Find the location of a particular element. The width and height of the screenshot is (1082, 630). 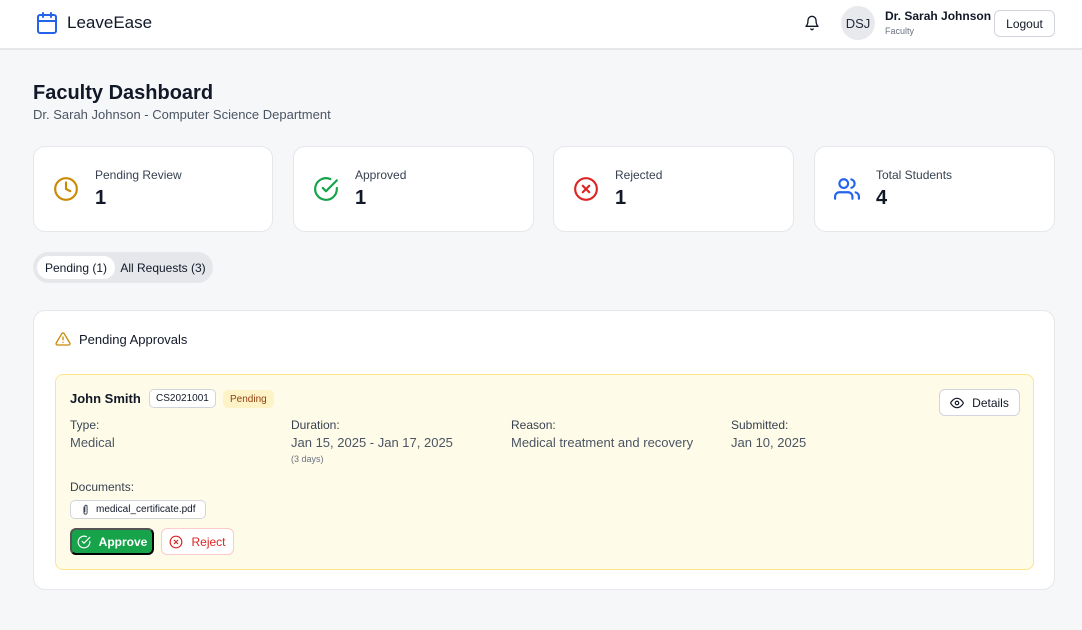

clock-icon is located at coordinates (66, 189).